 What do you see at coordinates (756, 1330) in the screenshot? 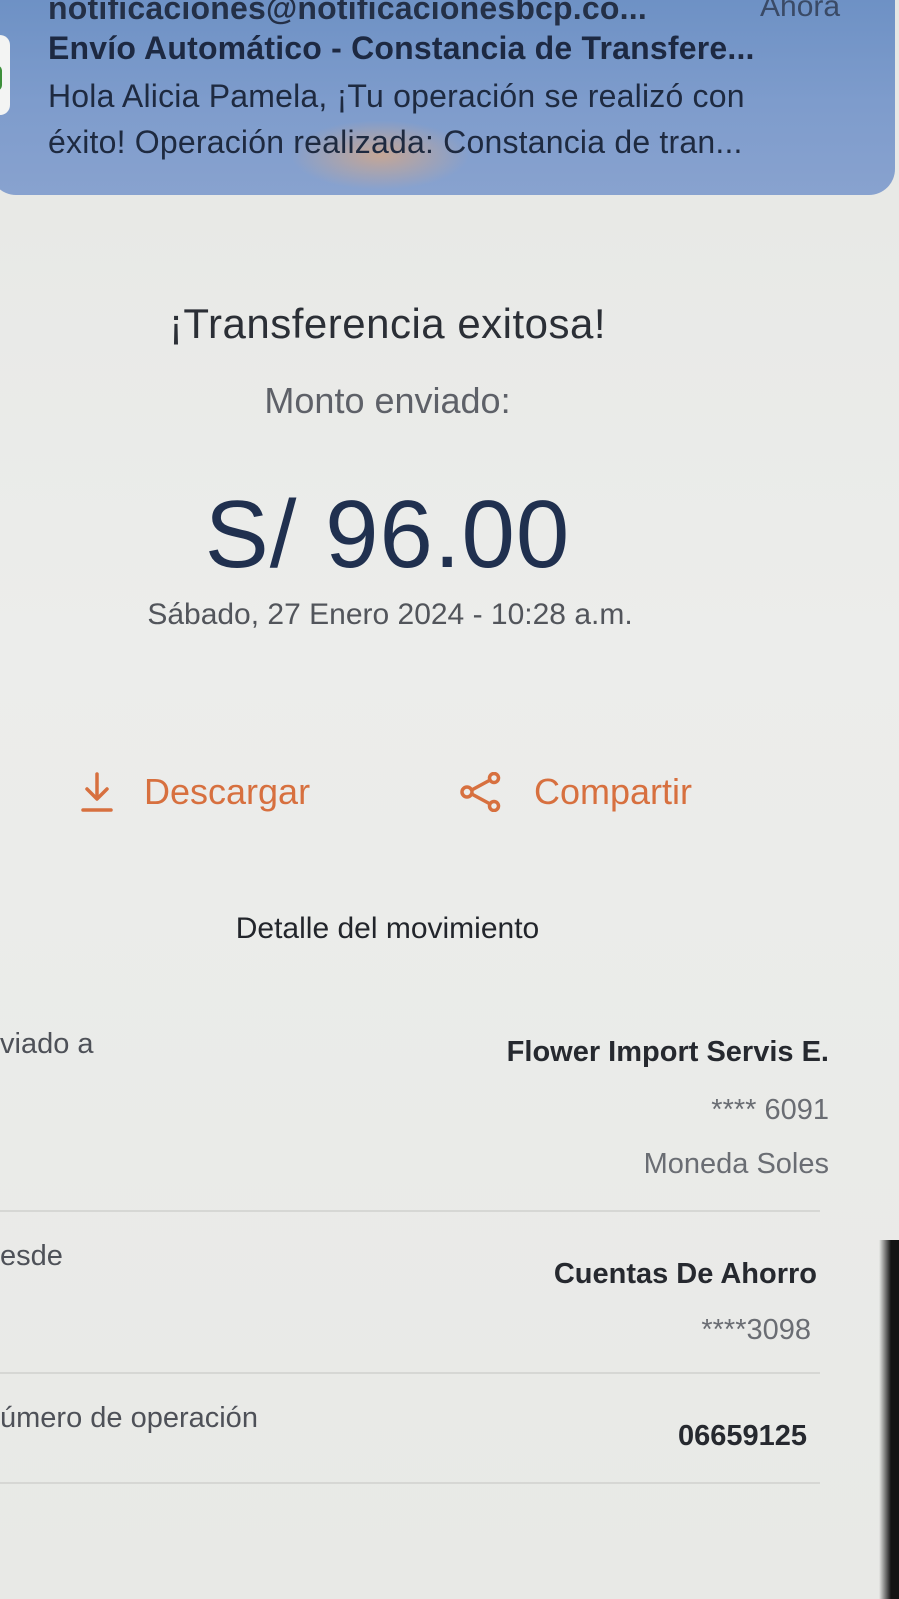
I see `source-account: ****3098` at bounding box center [756, 1330].